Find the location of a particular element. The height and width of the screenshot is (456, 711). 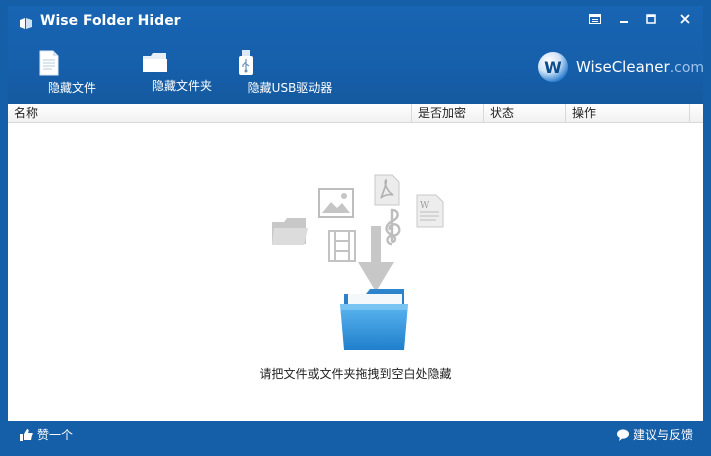

brand-logo-letter: W is located at coordinates (553, 67).